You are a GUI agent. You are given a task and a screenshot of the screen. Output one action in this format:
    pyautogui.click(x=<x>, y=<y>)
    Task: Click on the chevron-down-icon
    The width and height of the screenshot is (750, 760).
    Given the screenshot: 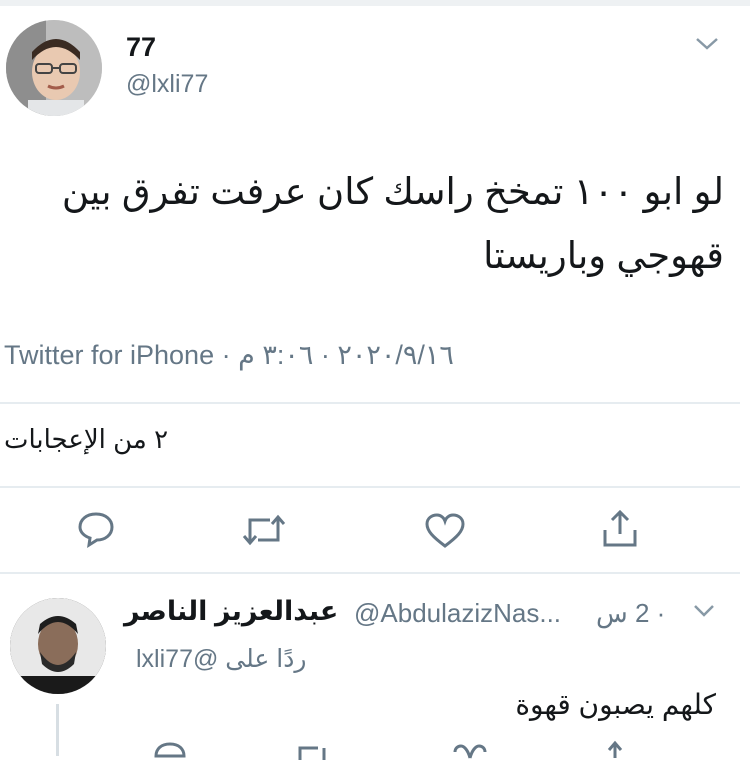 What is the action you would take?
    pyautogui.click(x=707, y=44)
    